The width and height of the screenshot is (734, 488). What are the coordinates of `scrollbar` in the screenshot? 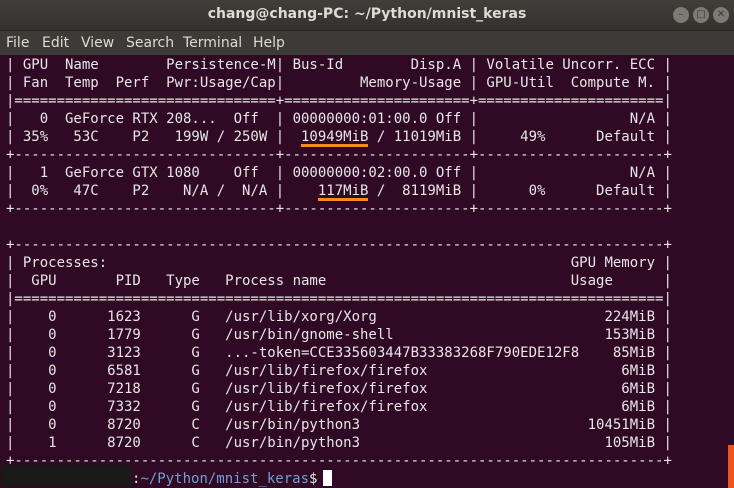 It's located at (731, 466).